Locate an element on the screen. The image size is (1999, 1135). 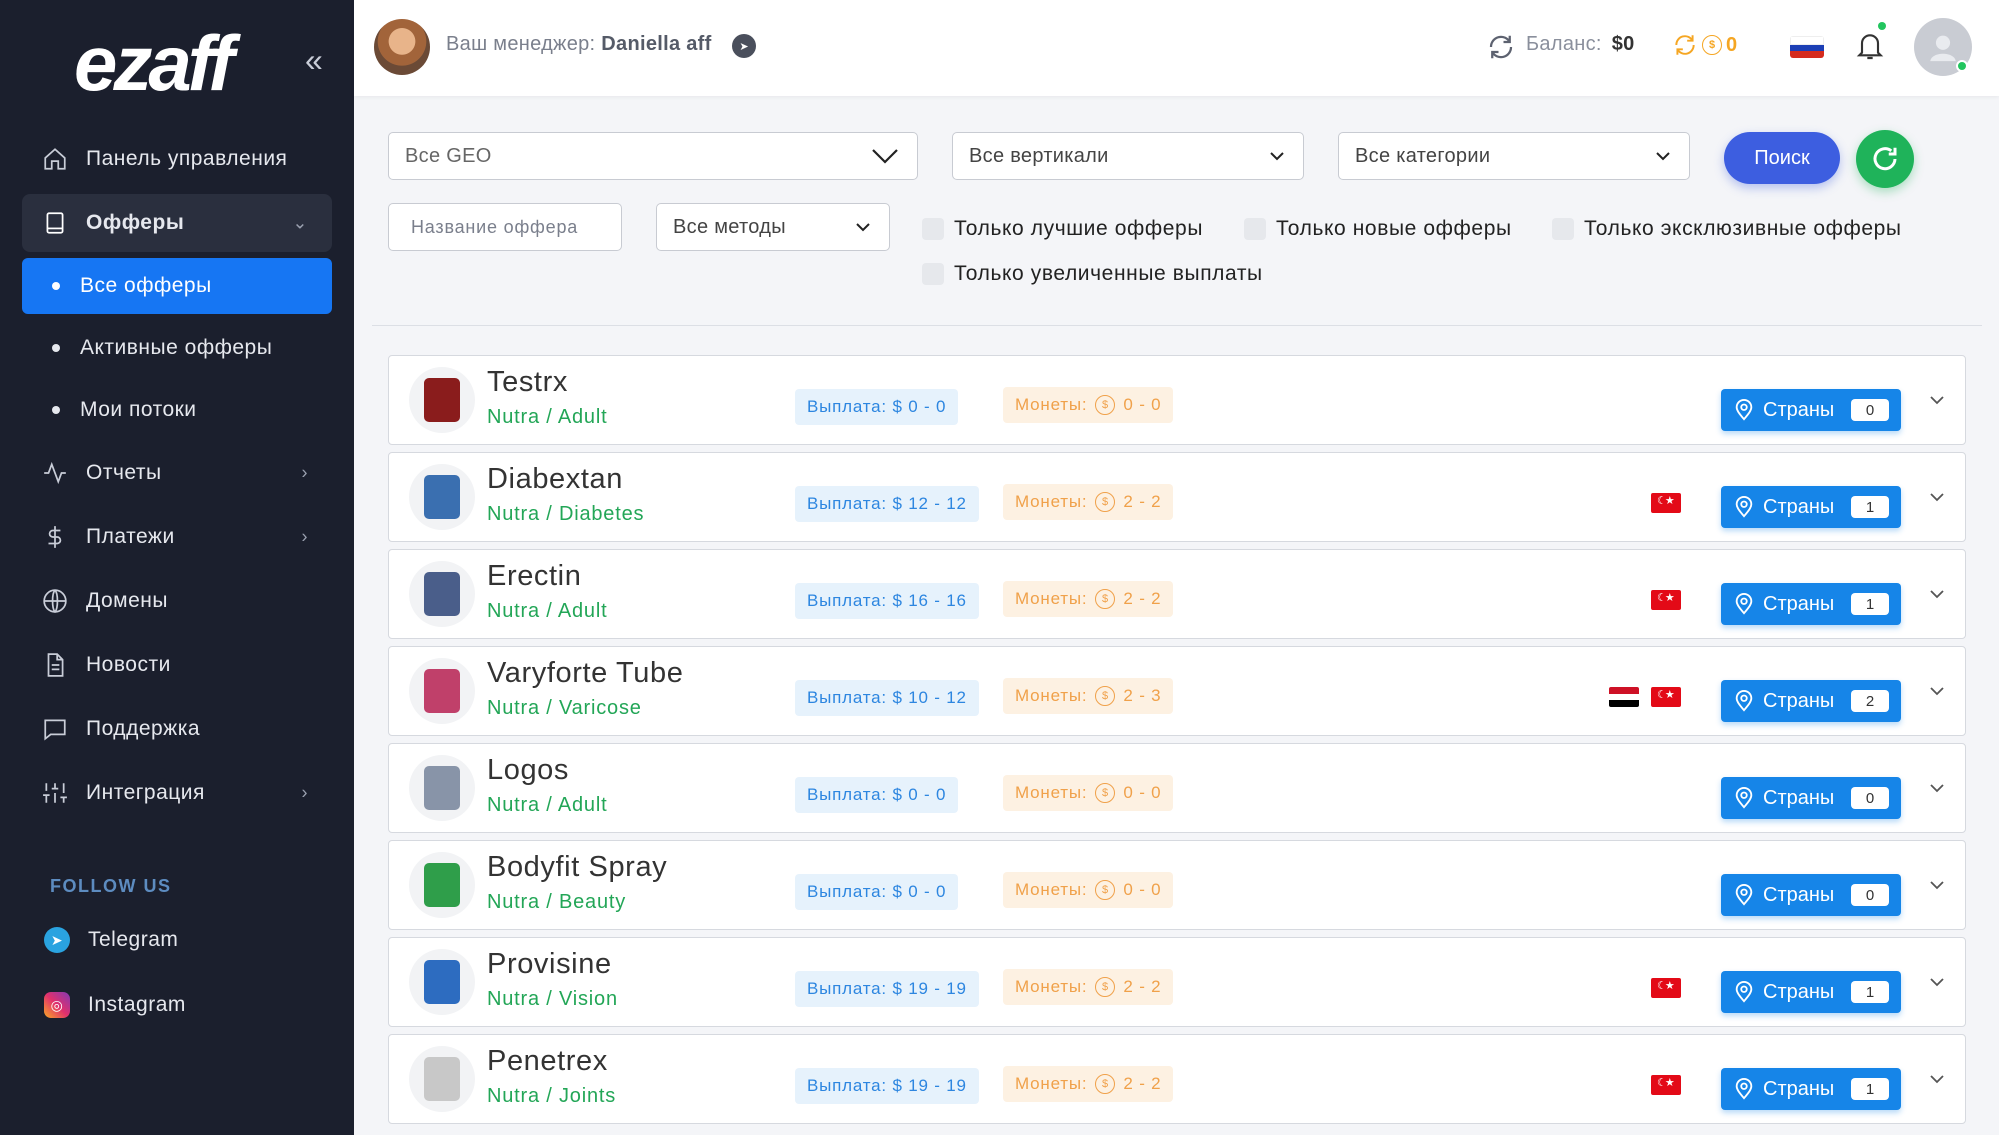
social-link-instagram: ◎ Instagram is located at coordinates (115, 1005).